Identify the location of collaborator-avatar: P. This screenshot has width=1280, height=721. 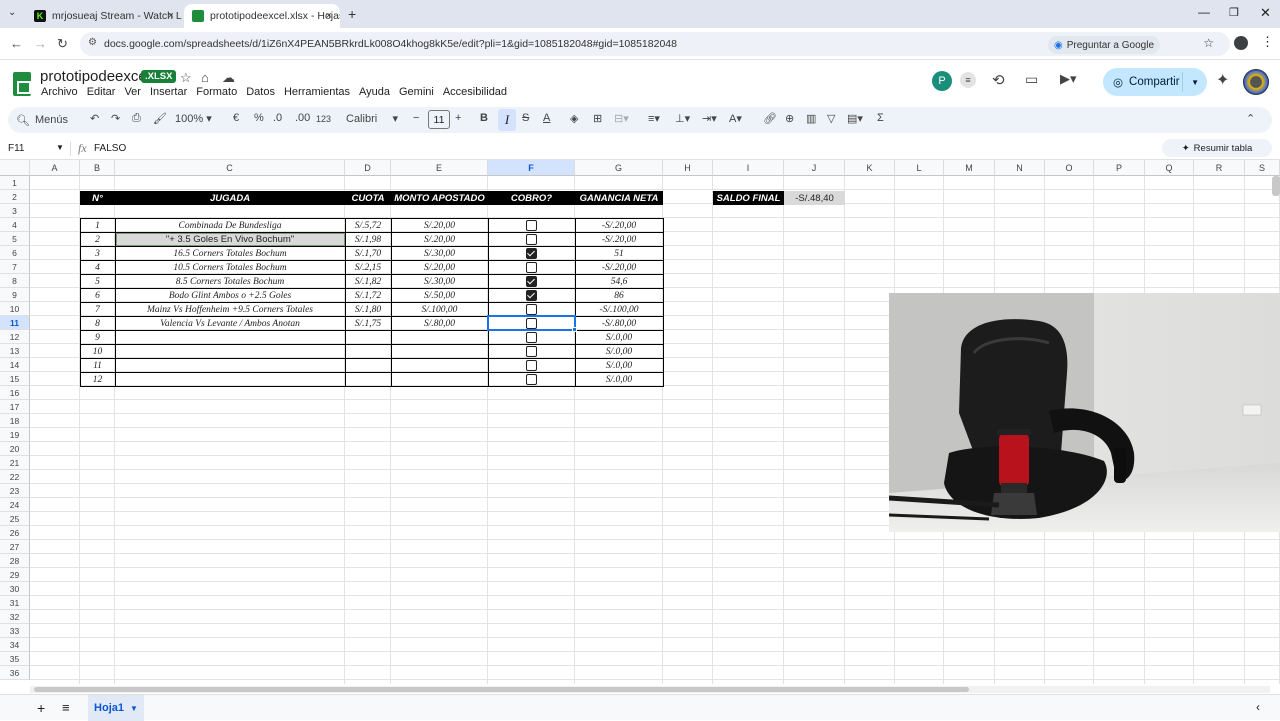
(942, 81).